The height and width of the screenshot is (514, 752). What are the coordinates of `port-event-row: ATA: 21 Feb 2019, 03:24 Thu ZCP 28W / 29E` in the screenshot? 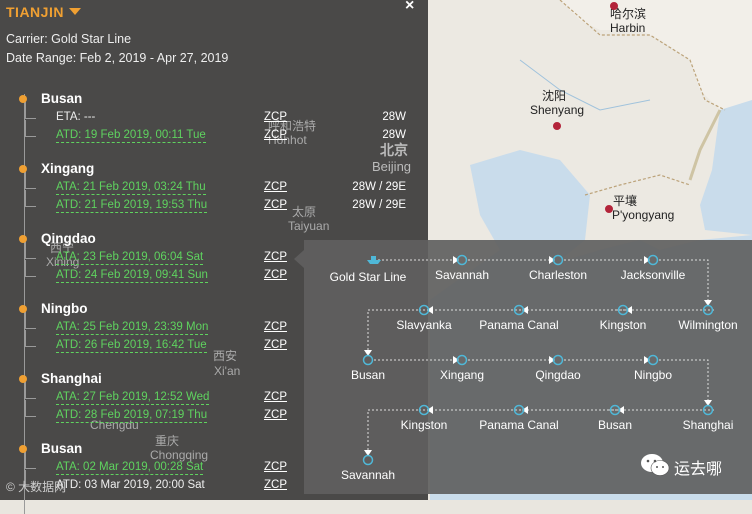 It's located at (217, 185).